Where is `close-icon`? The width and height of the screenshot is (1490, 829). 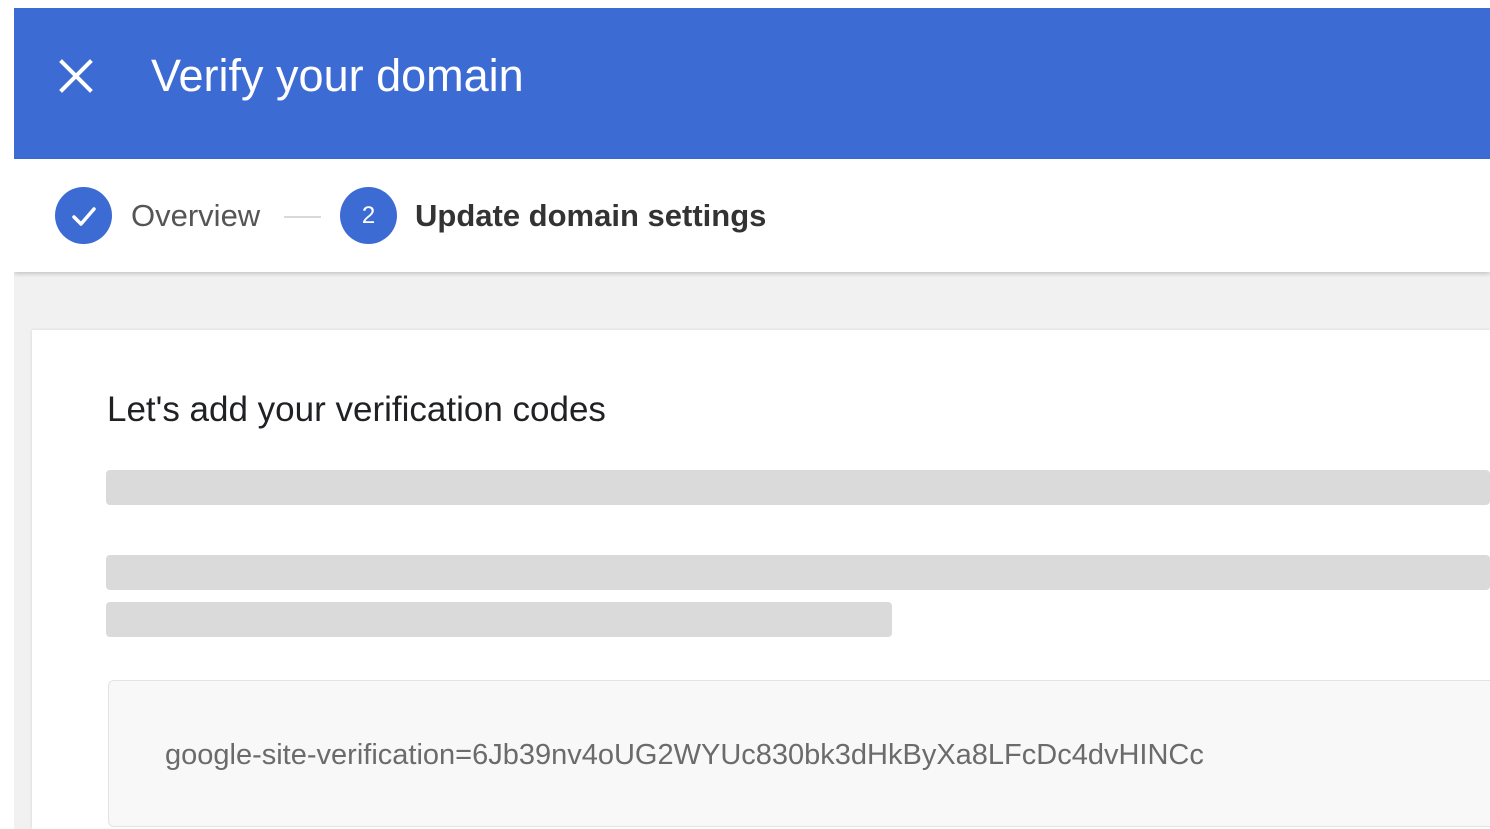
close-icon is located at coordinates (76, 76).